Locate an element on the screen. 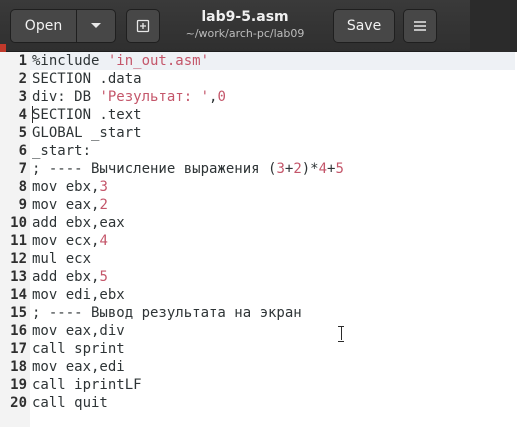  code-token: SECTION .data is located at coordinates (87, 79).